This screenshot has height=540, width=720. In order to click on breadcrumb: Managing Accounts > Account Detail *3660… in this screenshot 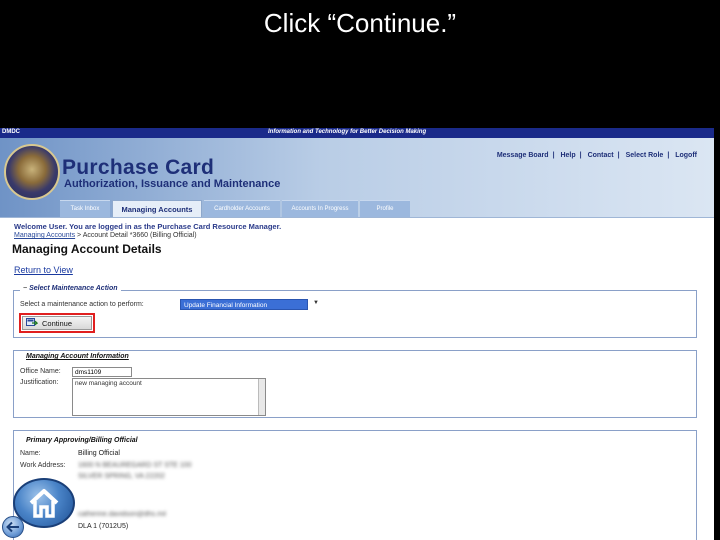, I will do `click(105, 235)`.